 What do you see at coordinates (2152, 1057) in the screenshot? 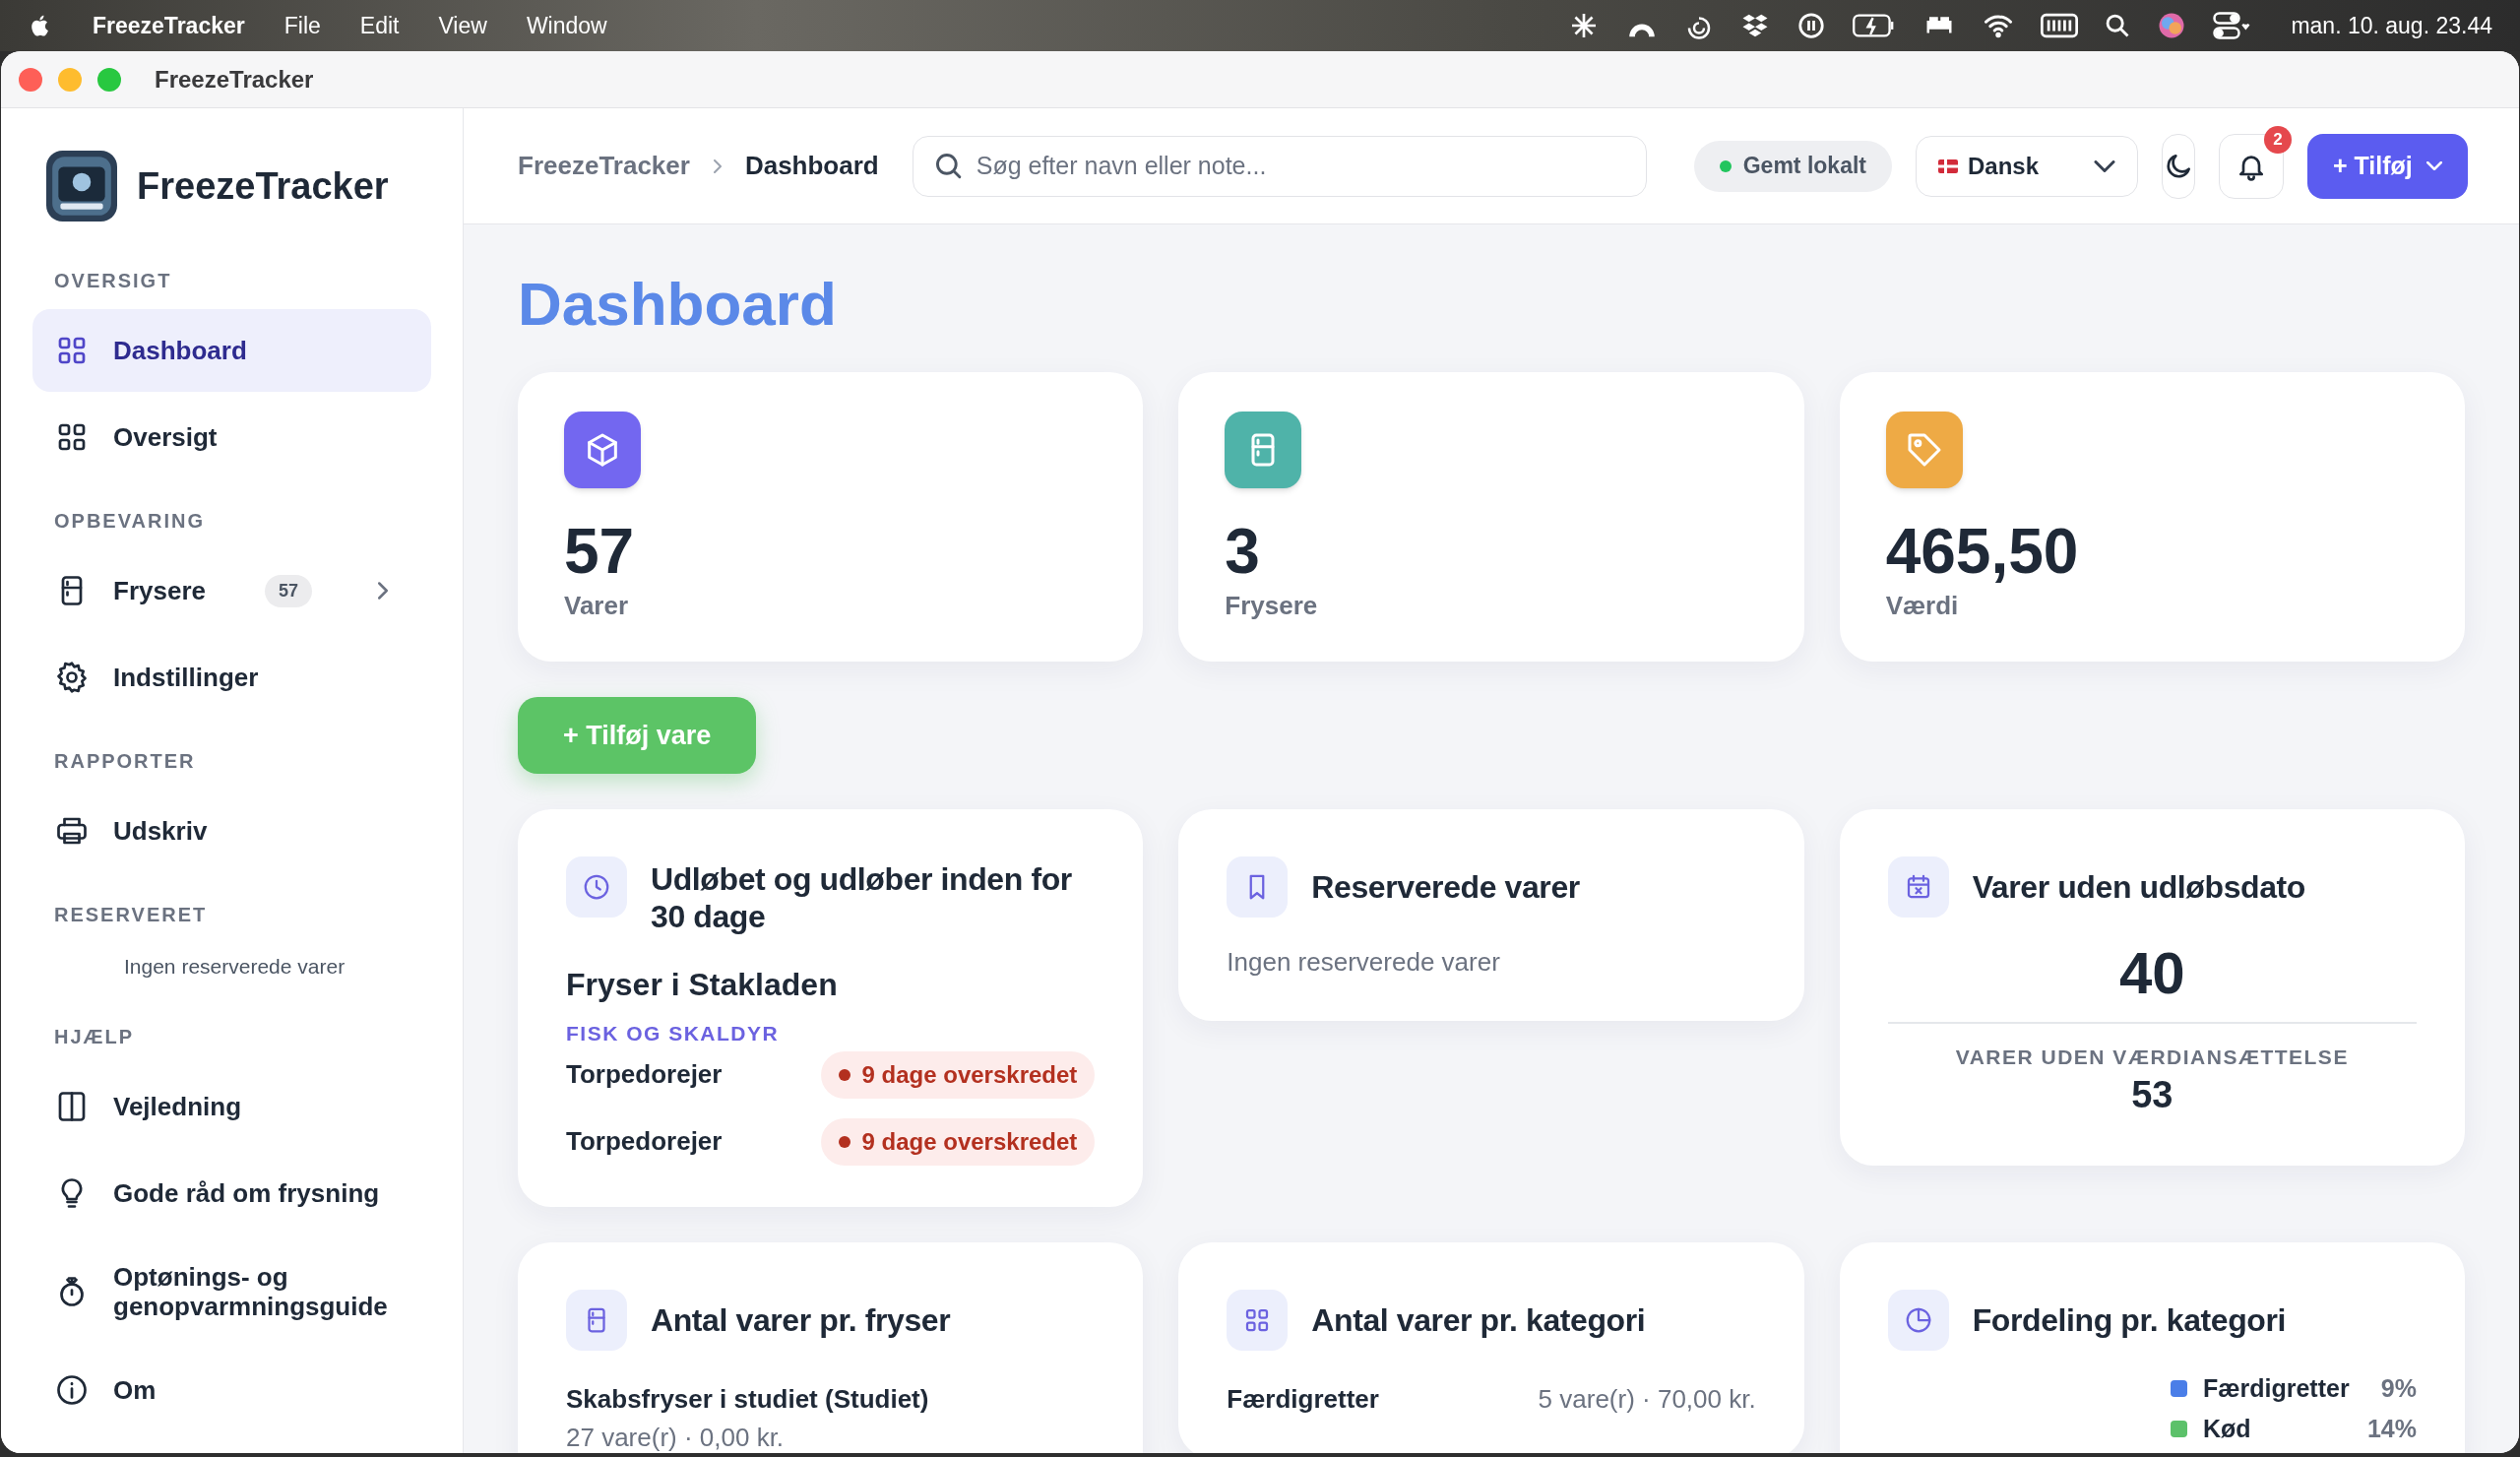
I see `sub-label: VARER UDEN VÆRDIANSÆTTELSE` at bounding box center [2152, 1057].